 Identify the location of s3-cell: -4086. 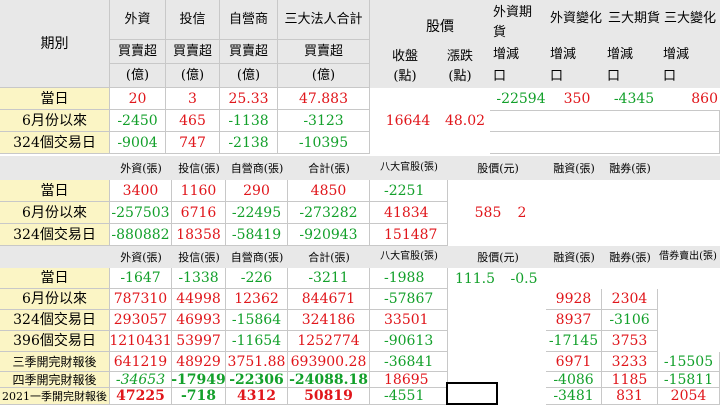
(574, 380).